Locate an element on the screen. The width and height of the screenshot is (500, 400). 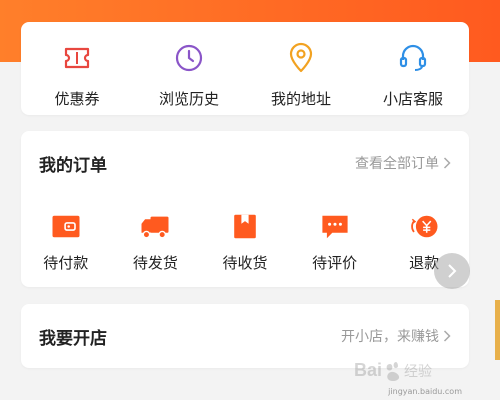
view-all-orders-link: 查看全部订单 is located at coordinates (403, 163).